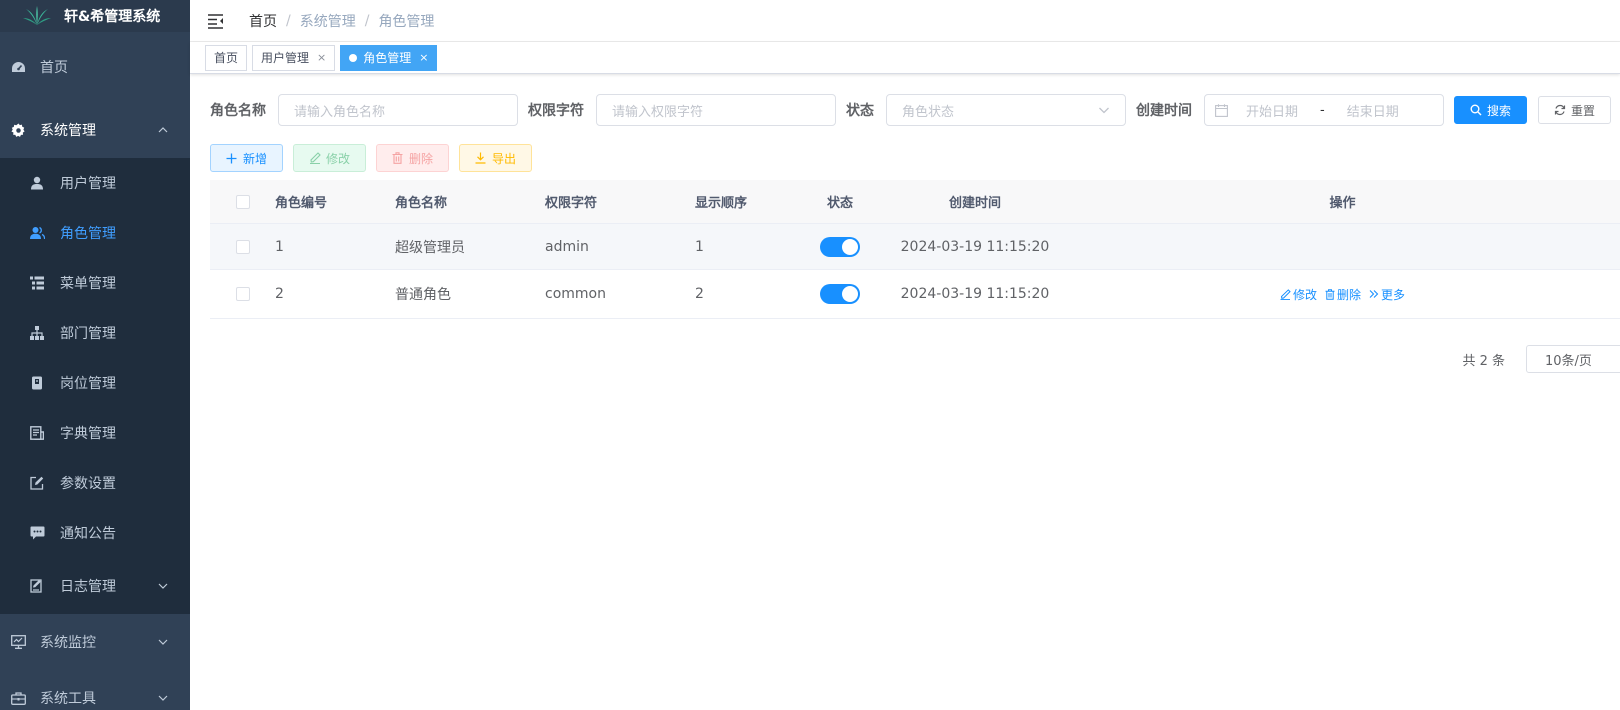 This screenshot has height=710, width=1620. What do you see at coordinates (327, 21) in the screenshot?
I see `breadcrumb-system: 系统管理` at bounding box center [327, 21].